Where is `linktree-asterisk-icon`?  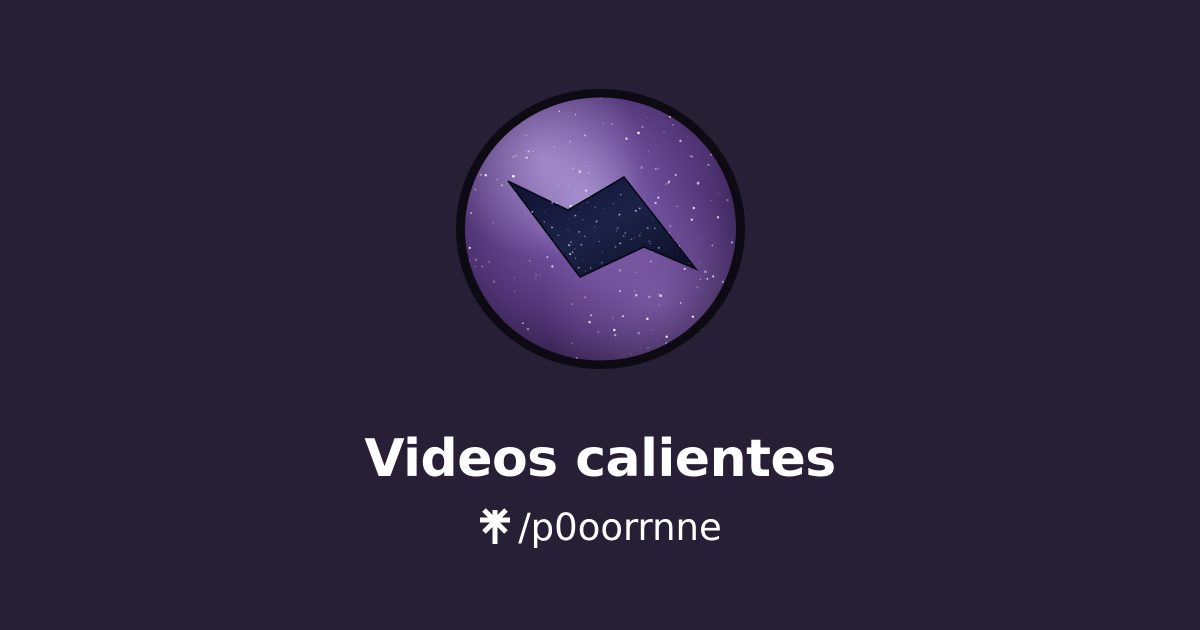 linktree-asterisk-icon is located at coordinates (495, 527).